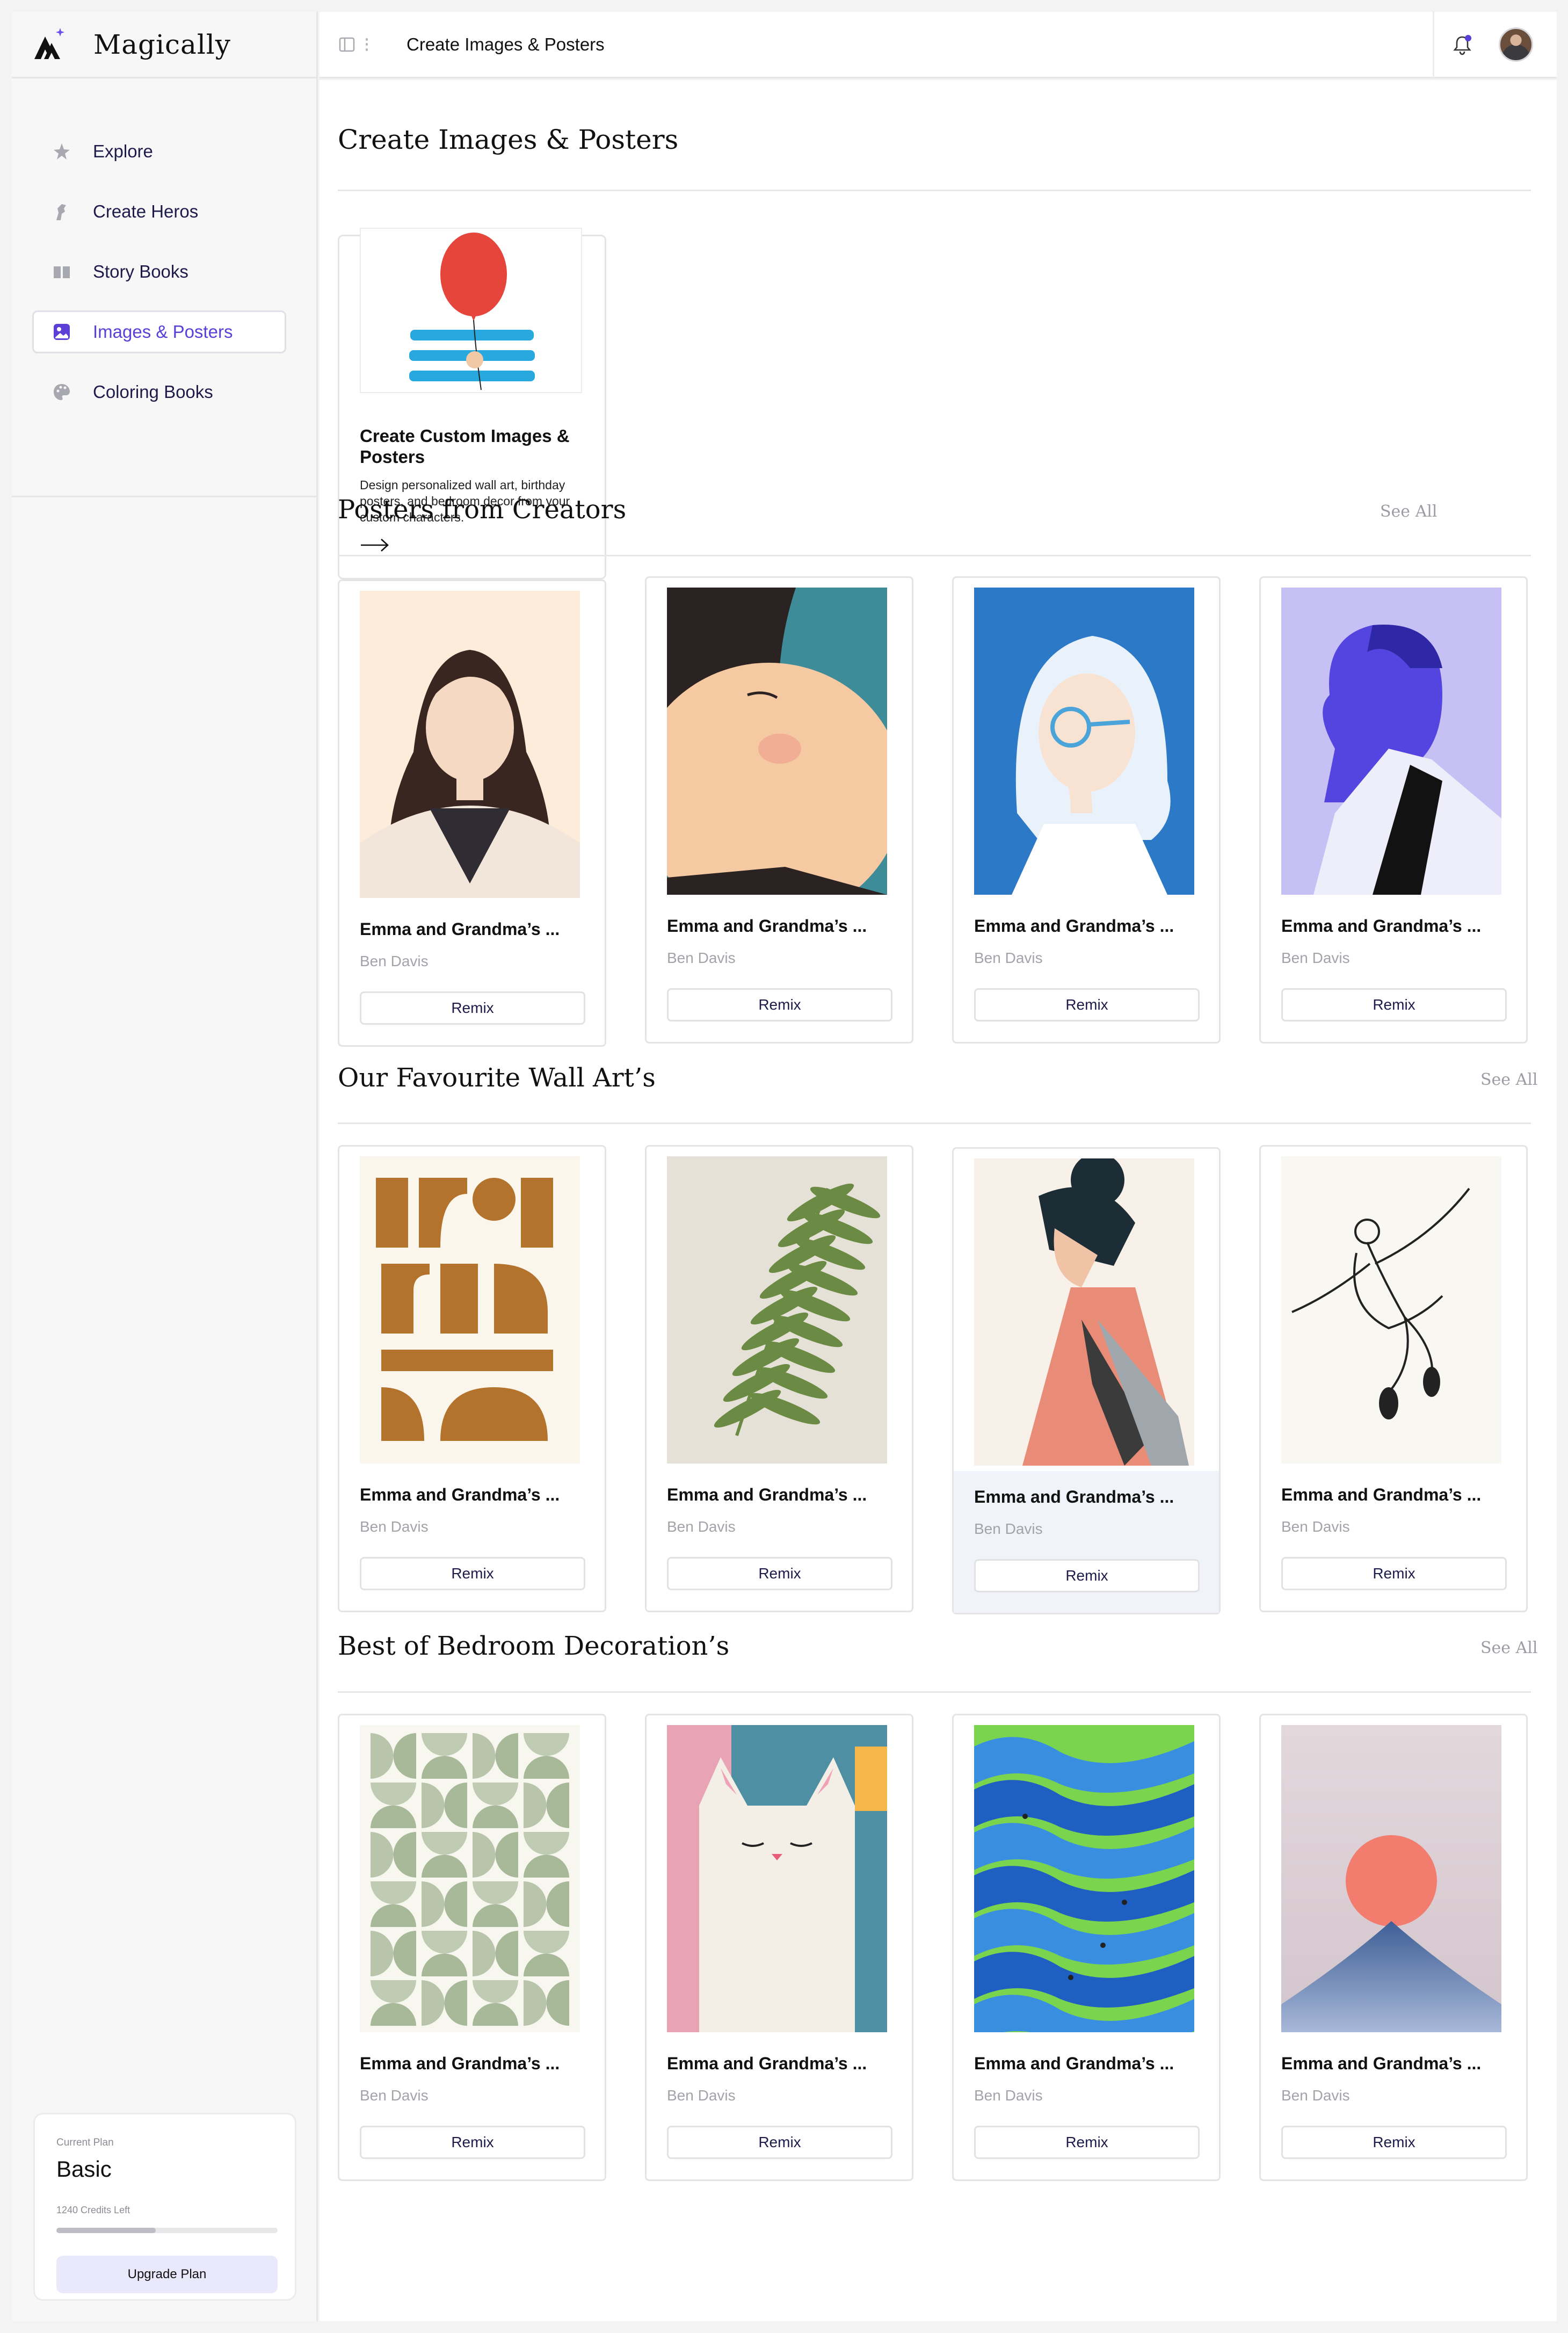  Describe the element at coordinates (163, 332) in the screenshot. I see `sidebar-item-label: Images & Posters` at that location.